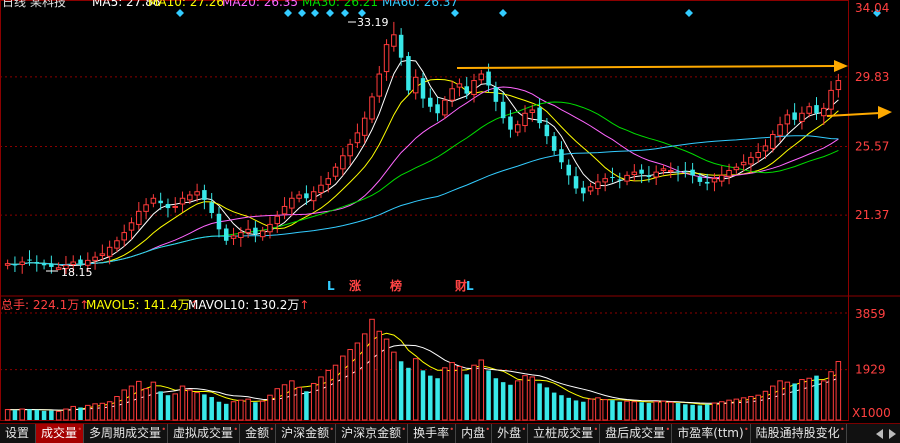  What do you see at coordinates (564, 433) in the screenshot?
I see `tab-10: 立桩成交量 •` at bounding box center [564, 433].